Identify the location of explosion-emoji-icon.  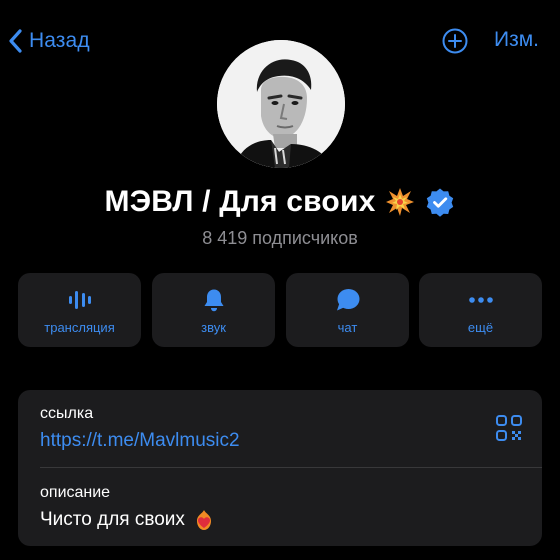
(400, 202).